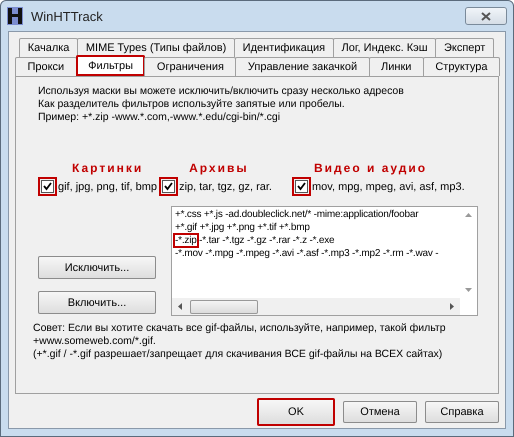 Image resolution: width=514 pixels, height=437 pixels. What do you see at coordinates (221, 91) in the screenshot?
I see `instruction-text: Используя маски вы можете исключить/включить сразу несколько адресов` at bounding box center [221, 91].